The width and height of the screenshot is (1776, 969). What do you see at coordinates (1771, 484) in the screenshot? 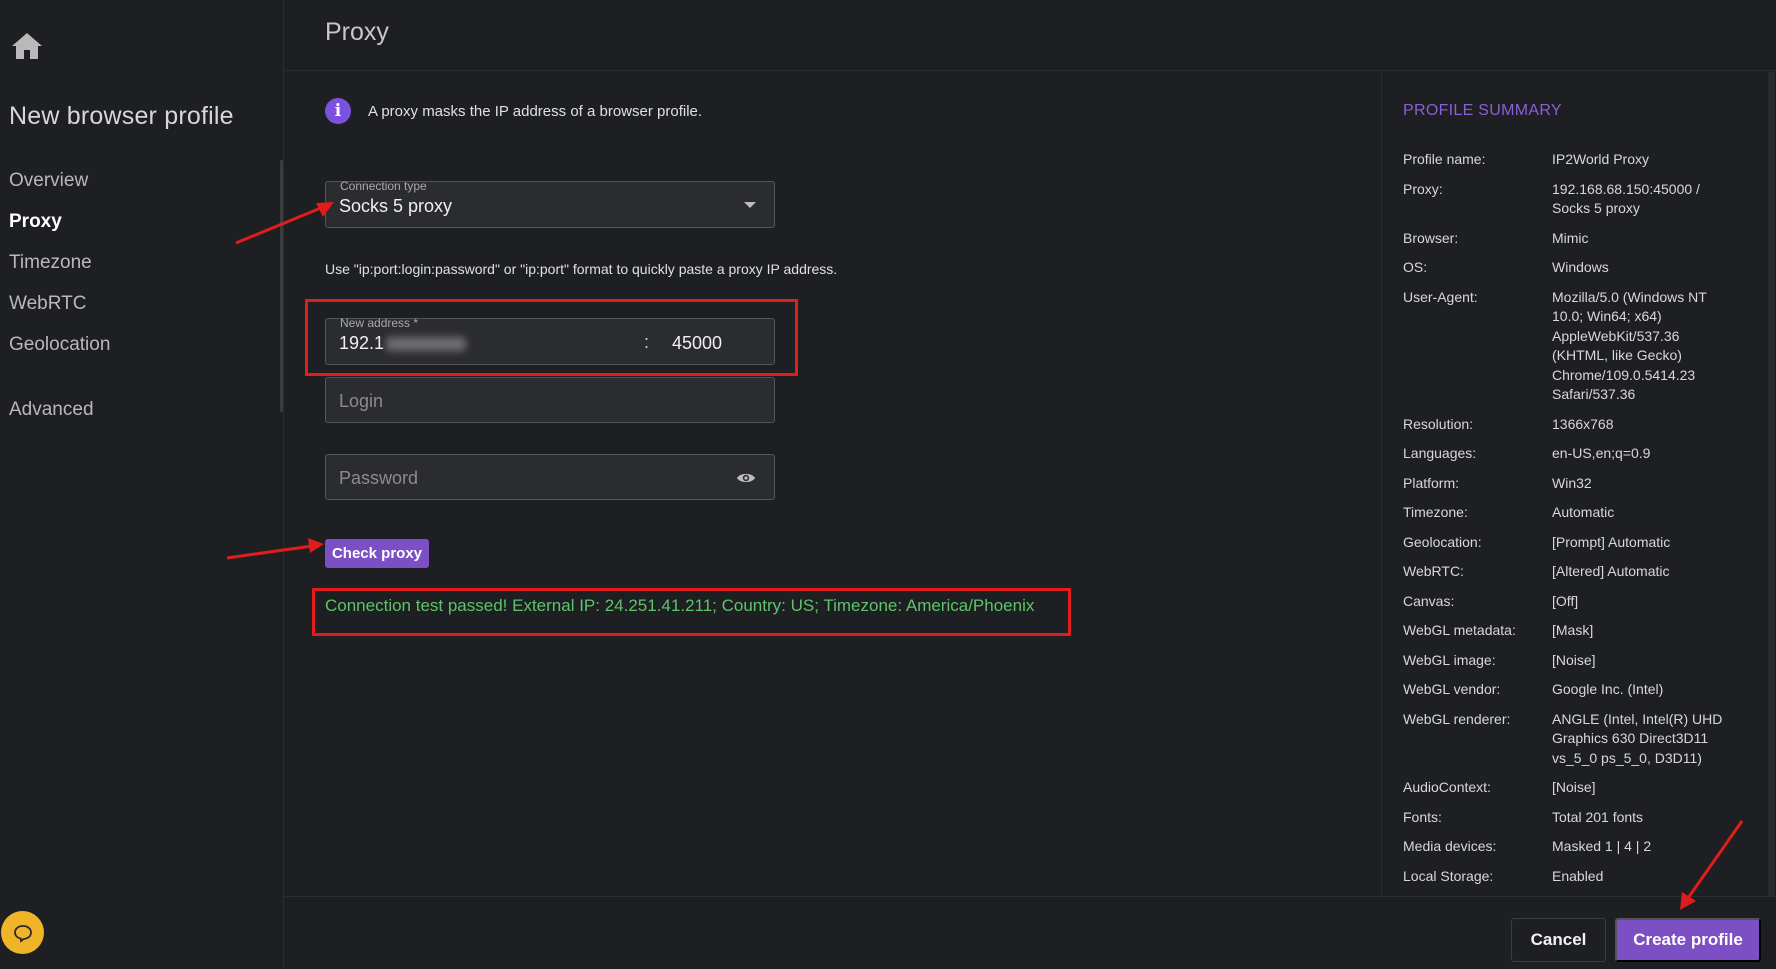
I see `summary-scrollbar` at bounding box center [1771, 484].